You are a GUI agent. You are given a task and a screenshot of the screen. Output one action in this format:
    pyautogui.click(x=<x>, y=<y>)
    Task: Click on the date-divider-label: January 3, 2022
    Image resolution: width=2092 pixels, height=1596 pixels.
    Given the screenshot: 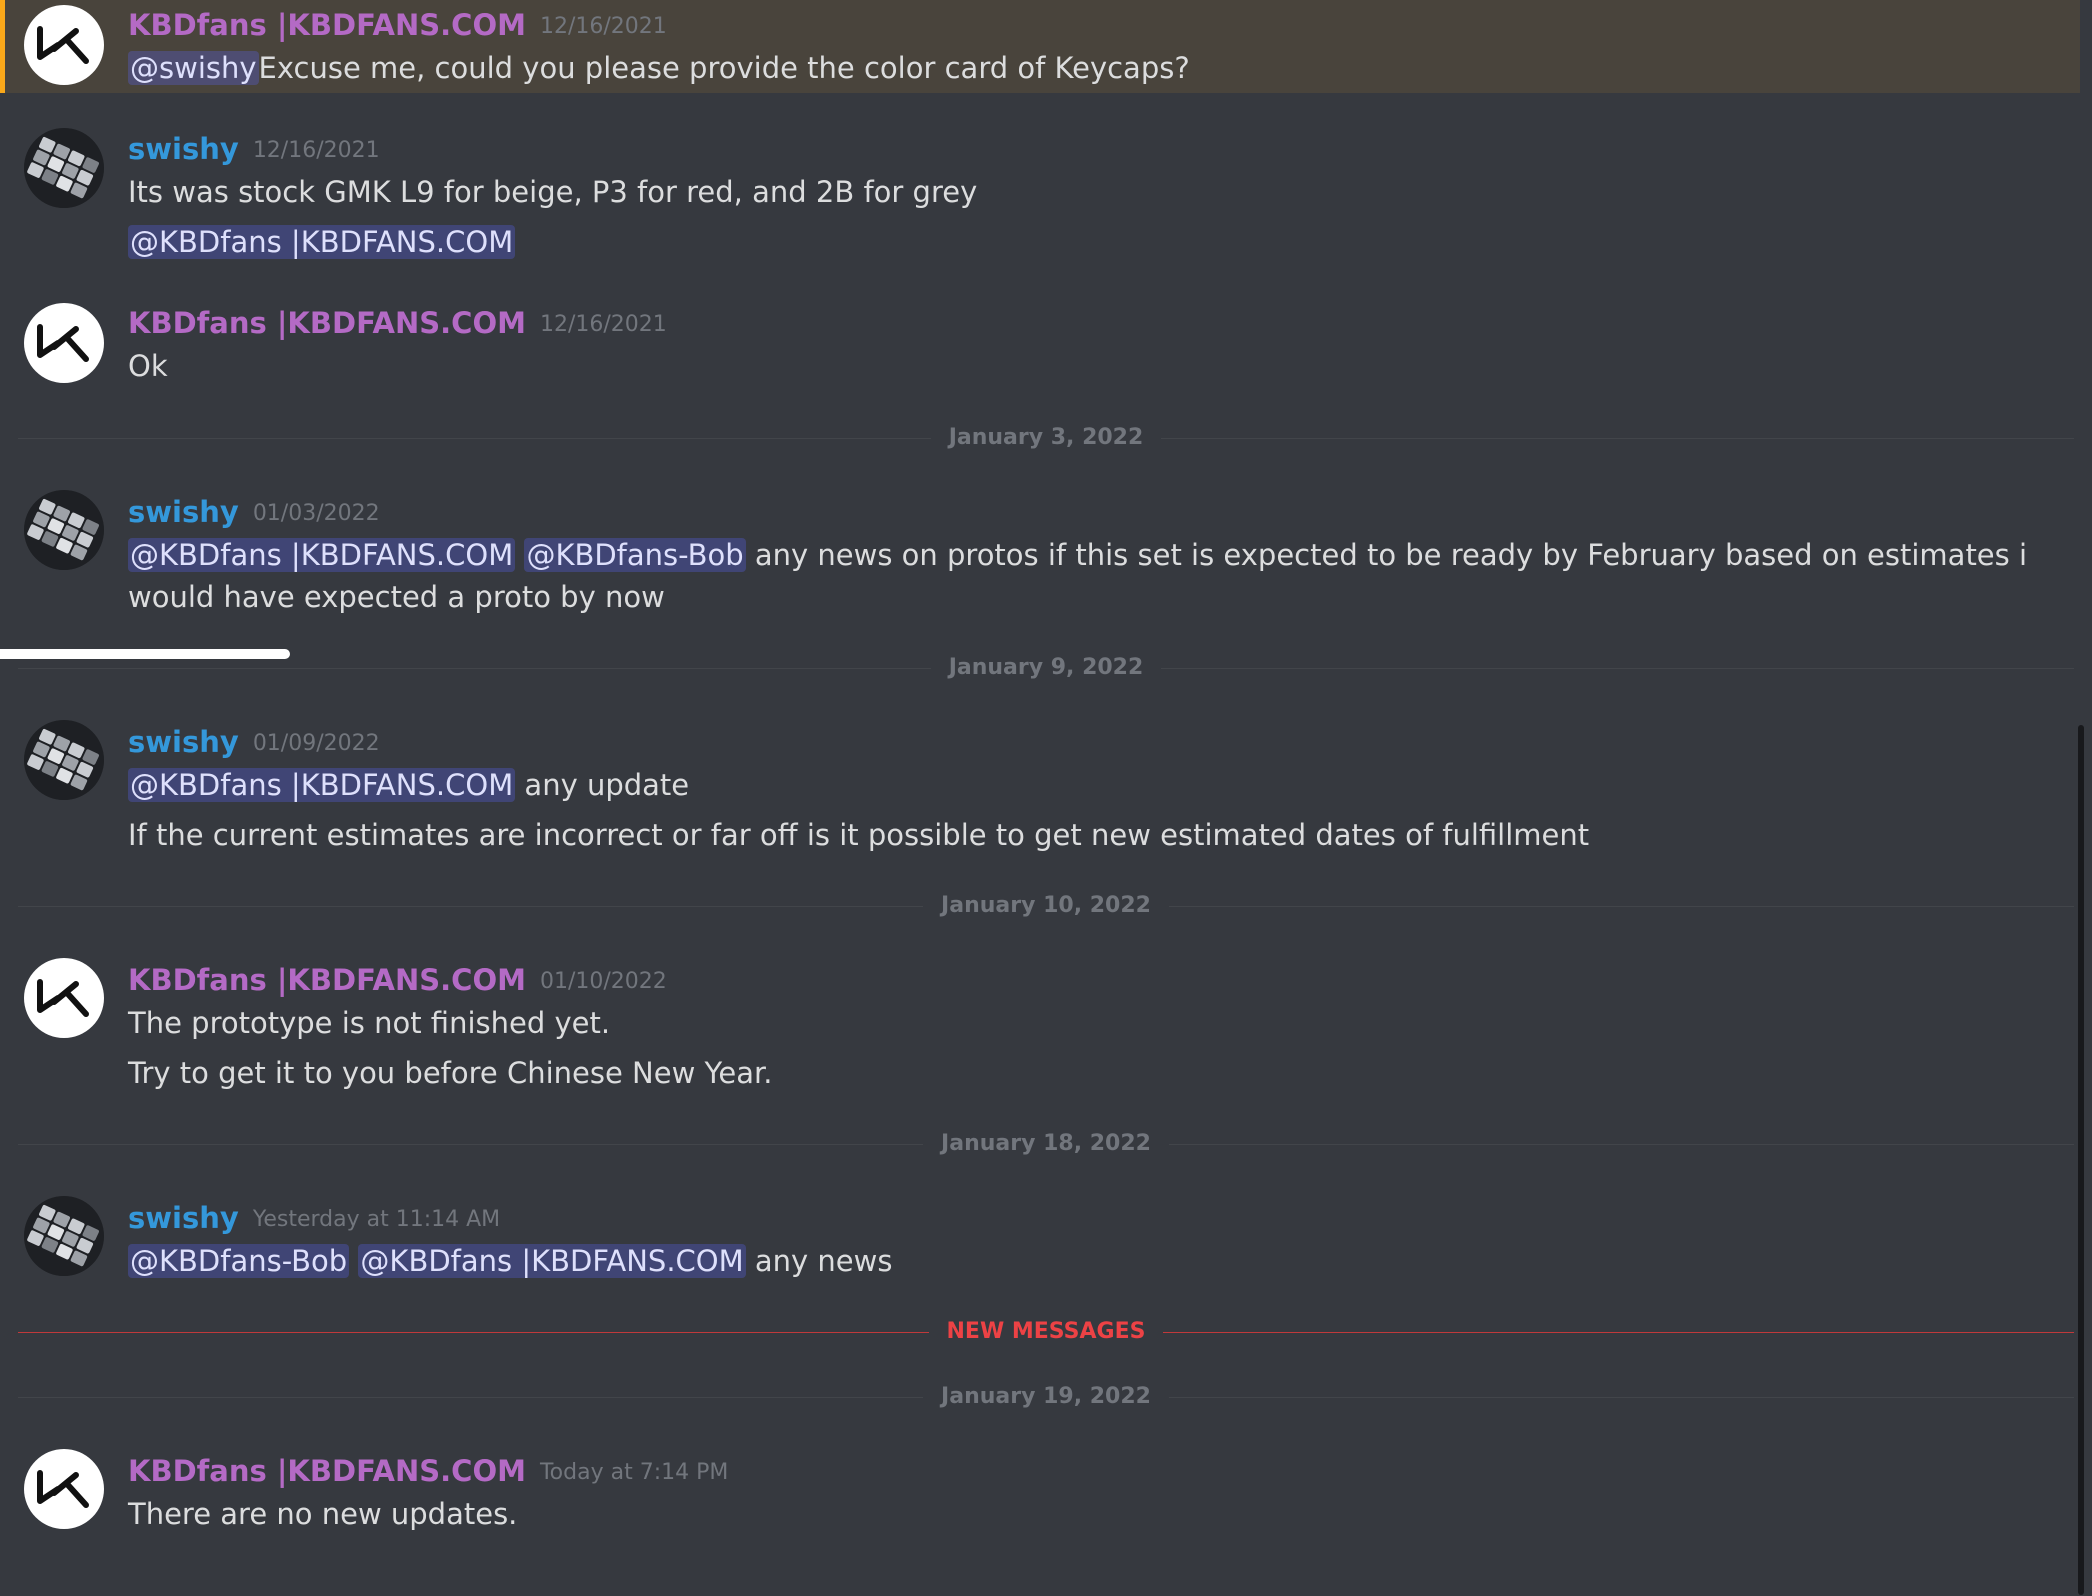 What is the action you would take?
    pyautogui.click(x=1046, y=437)
    